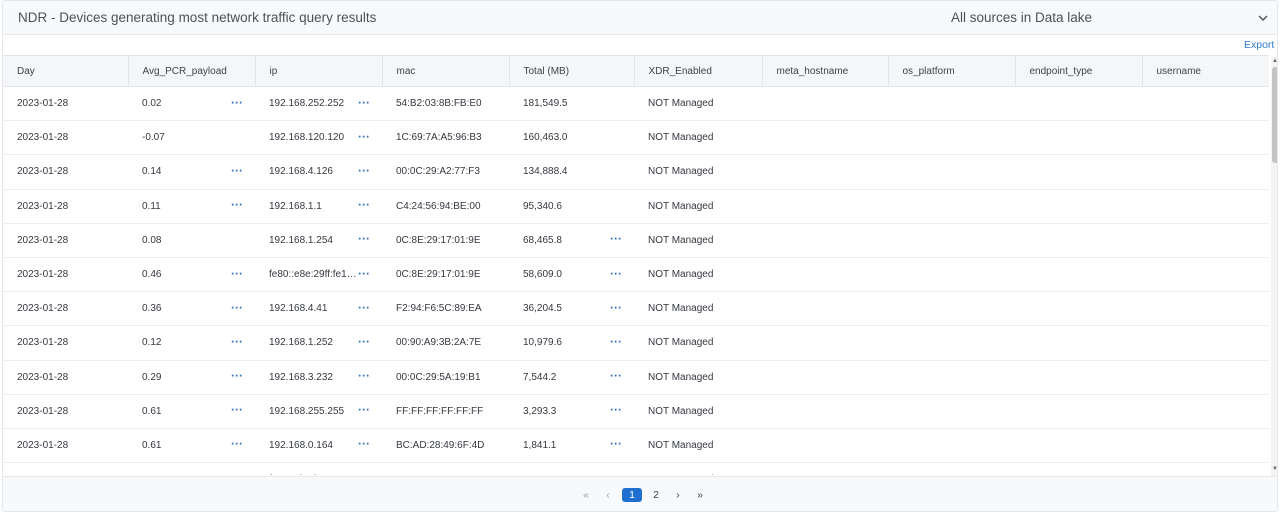 The height and width of the screenshot is (516, 1280). What do you see at coordinates (1021, 17) in the screenshot?
I see `source-selector: All sources in Data lake` at bounding box center [1021, 17].